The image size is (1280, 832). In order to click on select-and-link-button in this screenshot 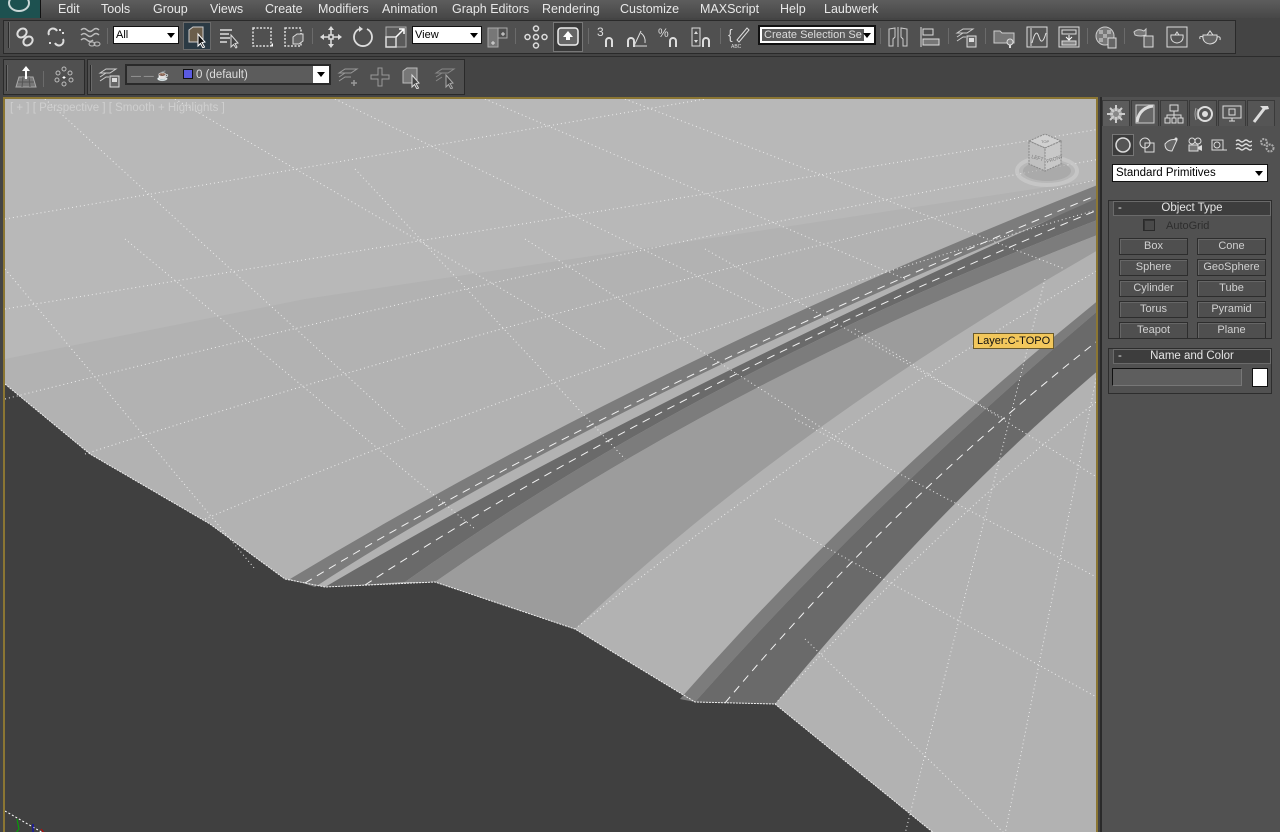, I will do `click(25, 37)`.